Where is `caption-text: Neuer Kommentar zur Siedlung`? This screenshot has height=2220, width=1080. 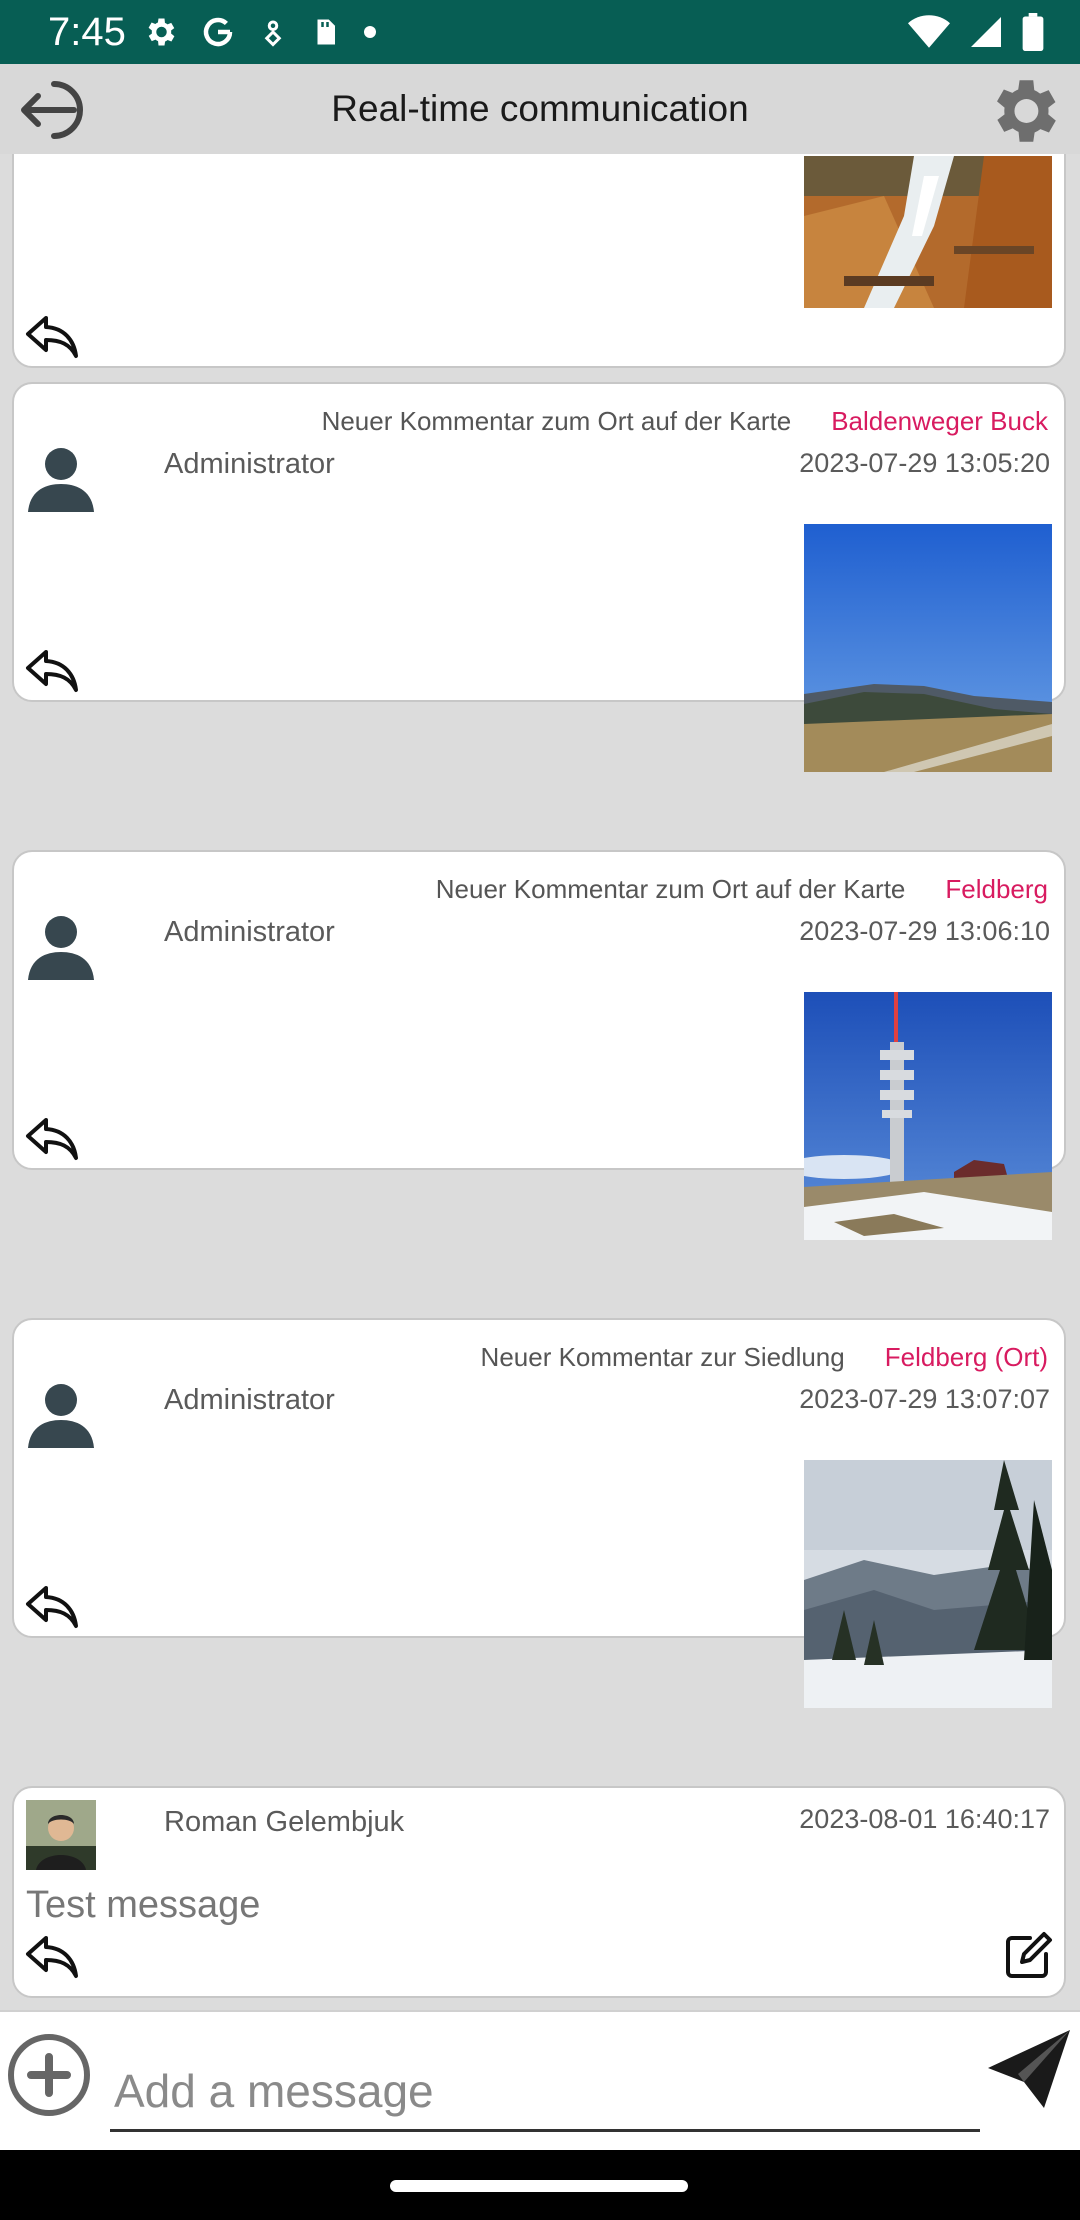 caption-text: Neuer Kommentar zur Siedlung is located at coordinates (662, 1357).